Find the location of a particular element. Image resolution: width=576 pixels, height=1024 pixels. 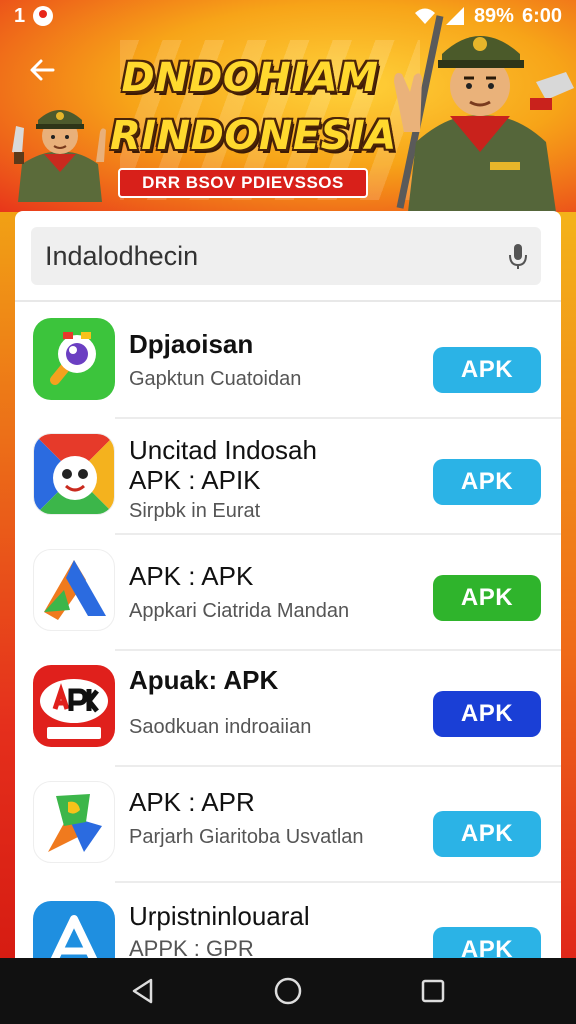

notification-app-icon is located at coordinates (43, 16).